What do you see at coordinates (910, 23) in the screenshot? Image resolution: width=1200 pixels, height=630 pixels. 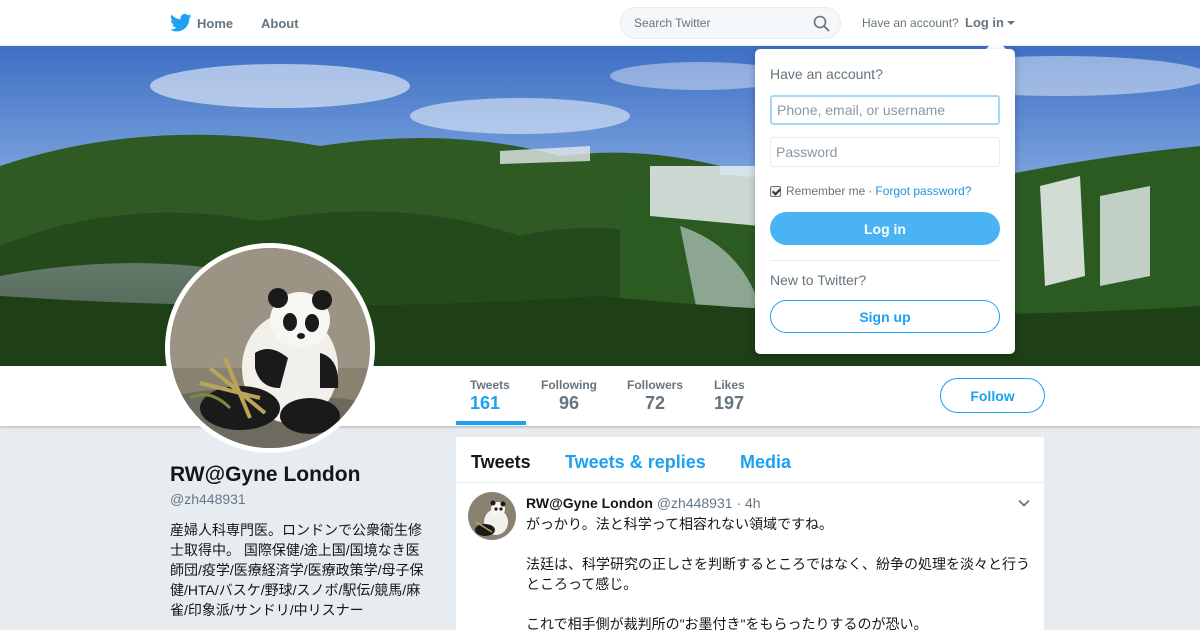 I see `have-account-text: Have an account?` at bounding box center [910, 23].